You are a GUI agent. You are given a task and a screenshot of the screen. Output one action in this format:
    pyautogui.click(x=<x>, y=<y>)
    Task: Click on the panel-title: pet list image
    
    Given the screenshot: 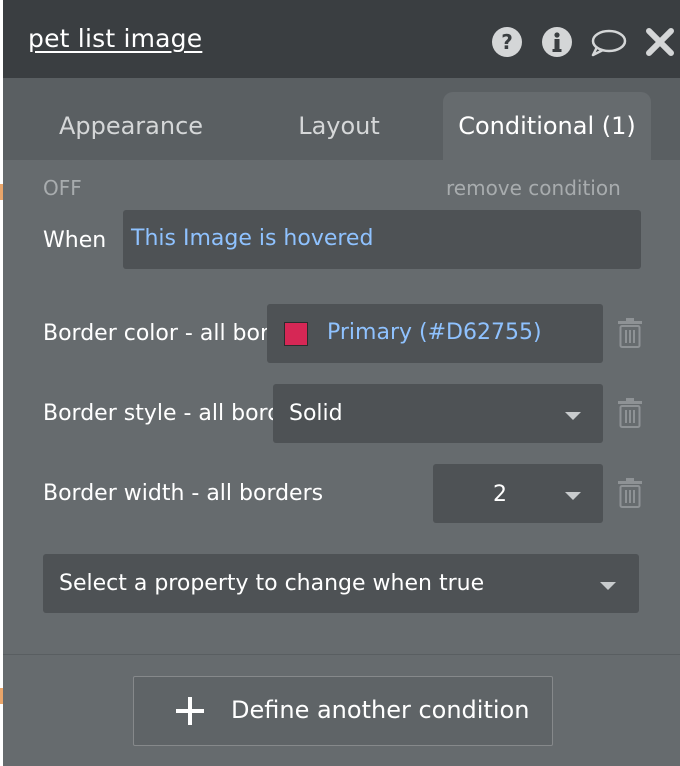 What is the action you would take?
    pyautogui.click(x=115, y=38)
    